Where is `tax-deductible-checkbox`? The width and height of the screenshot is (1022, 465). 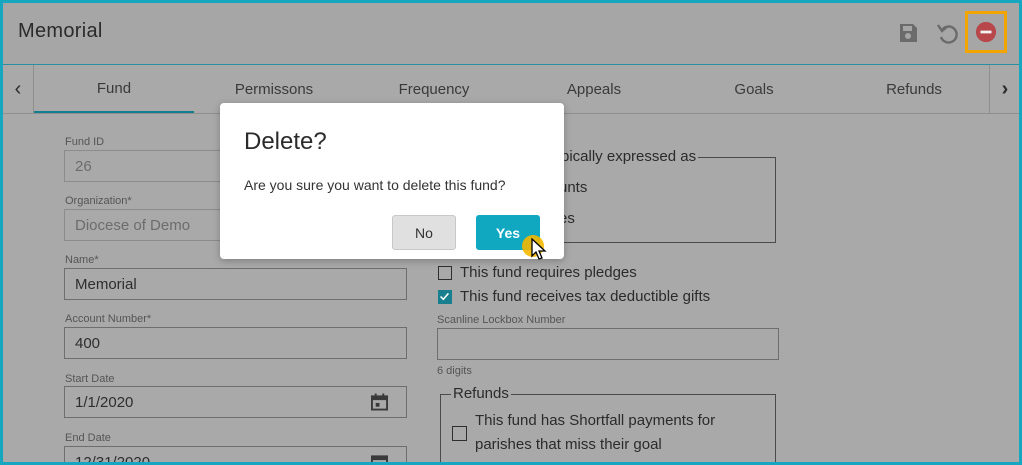 tax-deductible-checkbox is located at coordinates (445, 297).